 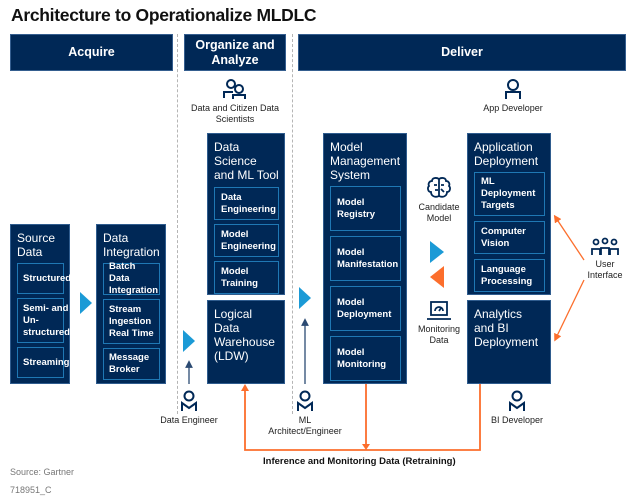 I want to click on retraining-arrowhead-ldw, so click(x=245, y=387).